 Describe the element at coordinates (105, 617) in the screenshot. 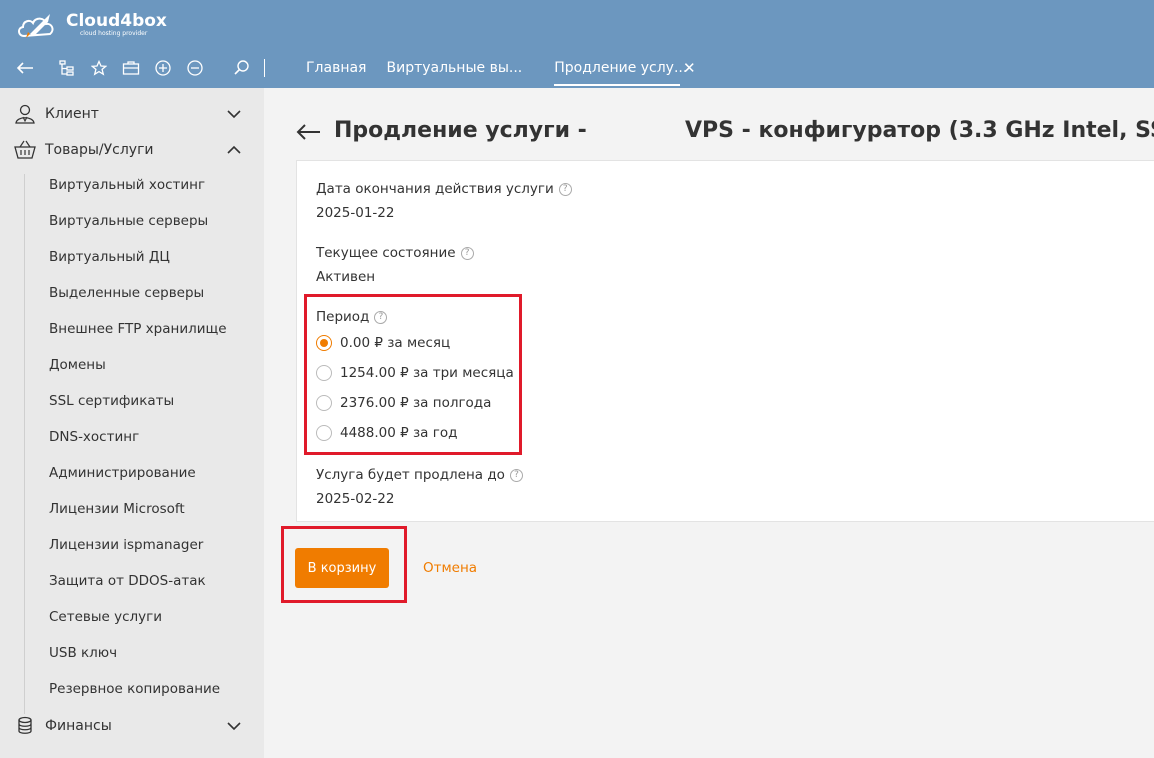

I see `sidebar-item-network-services: Сетевые услуги` at that location.